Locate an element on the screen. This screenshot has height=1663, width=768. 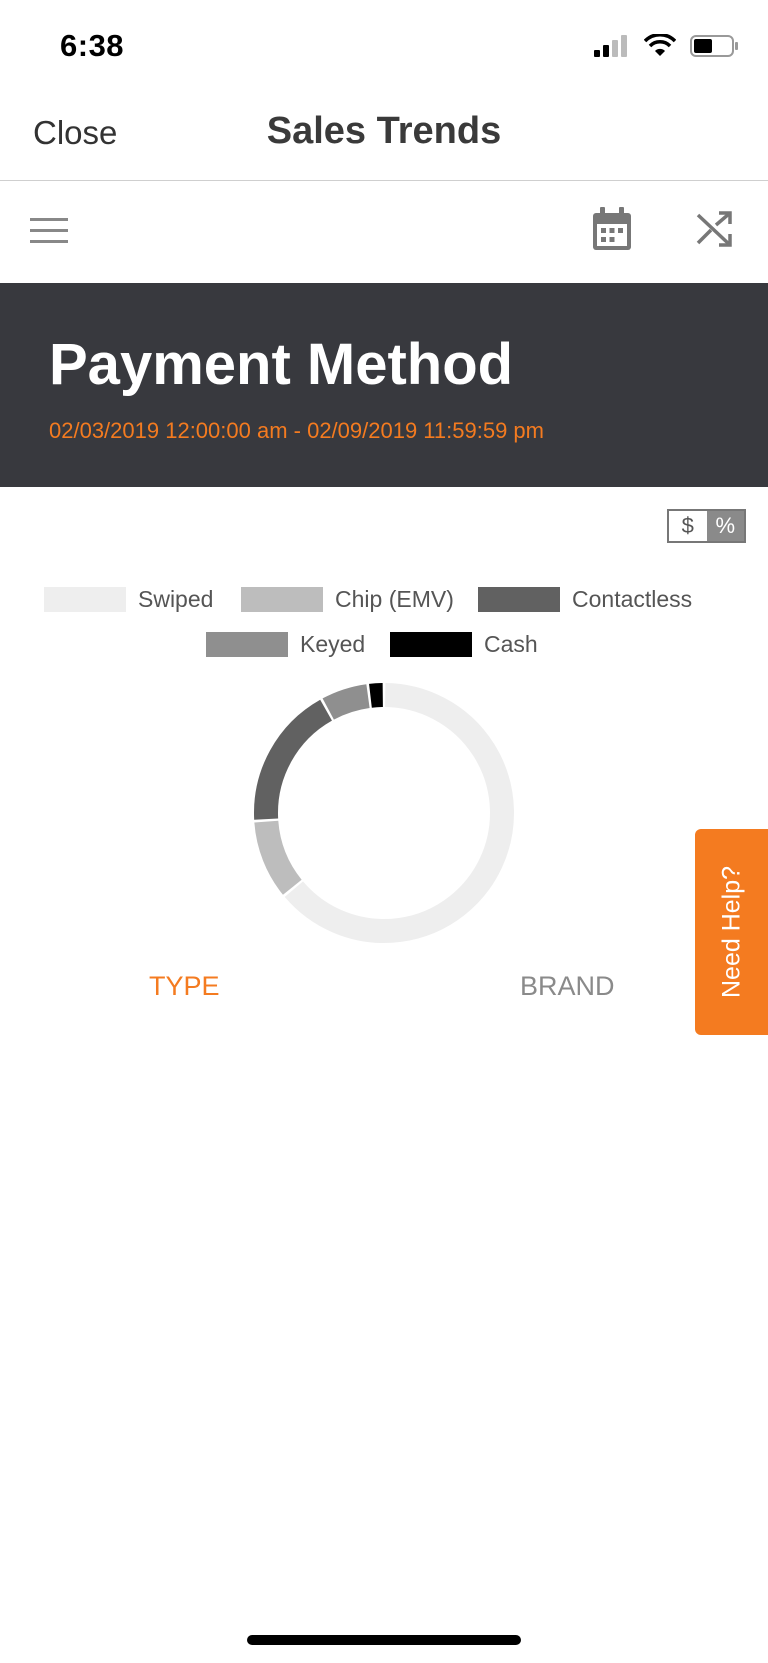
legend-item-keyed: Keyed is located at coordinates (285, 644).